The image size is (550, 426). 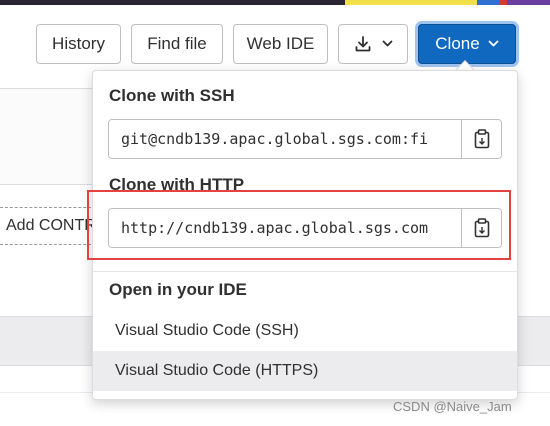 I want to click on top-navbar-strip, so click(x=275, y=2).